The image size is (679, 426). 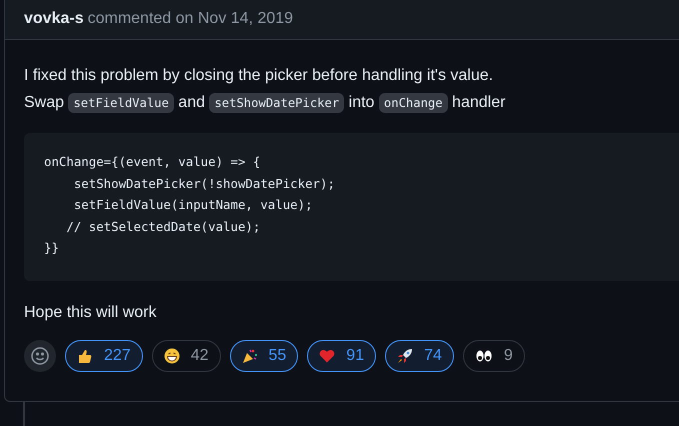 What do you see at coordinates (54, 19) in the screenshot?
I see `author-name: vovka-s` at bounding box center [54, 19].